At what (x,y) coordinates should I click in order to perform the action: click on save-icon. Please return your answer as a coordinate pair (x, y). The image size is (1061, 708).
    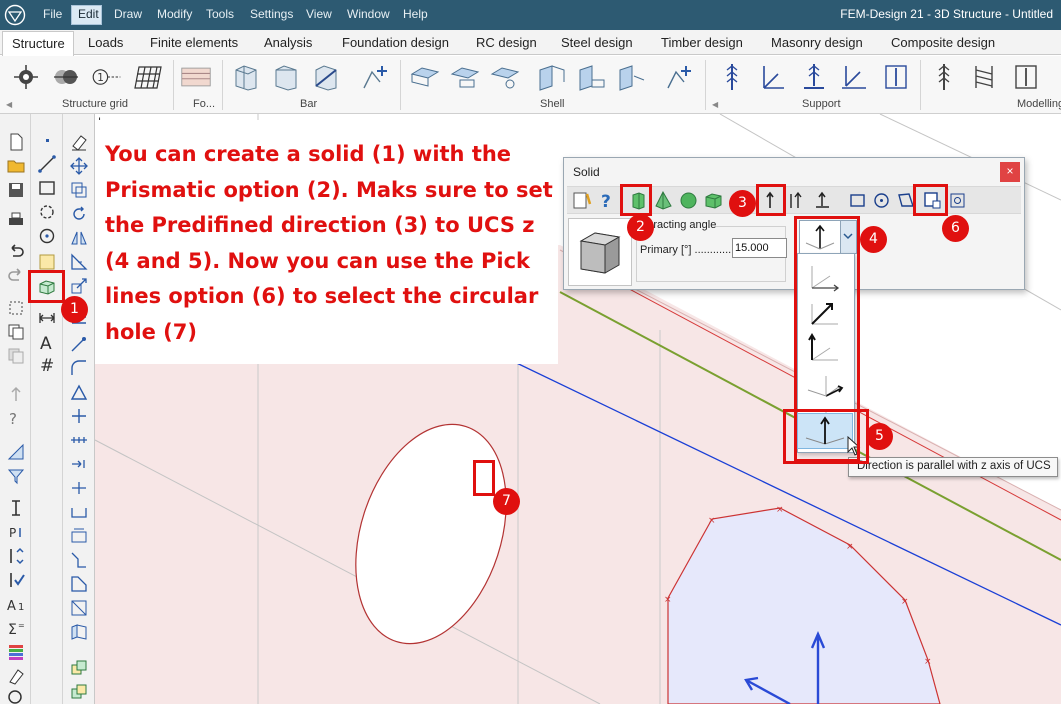
    Looking at the image, I should click on (16, 190).